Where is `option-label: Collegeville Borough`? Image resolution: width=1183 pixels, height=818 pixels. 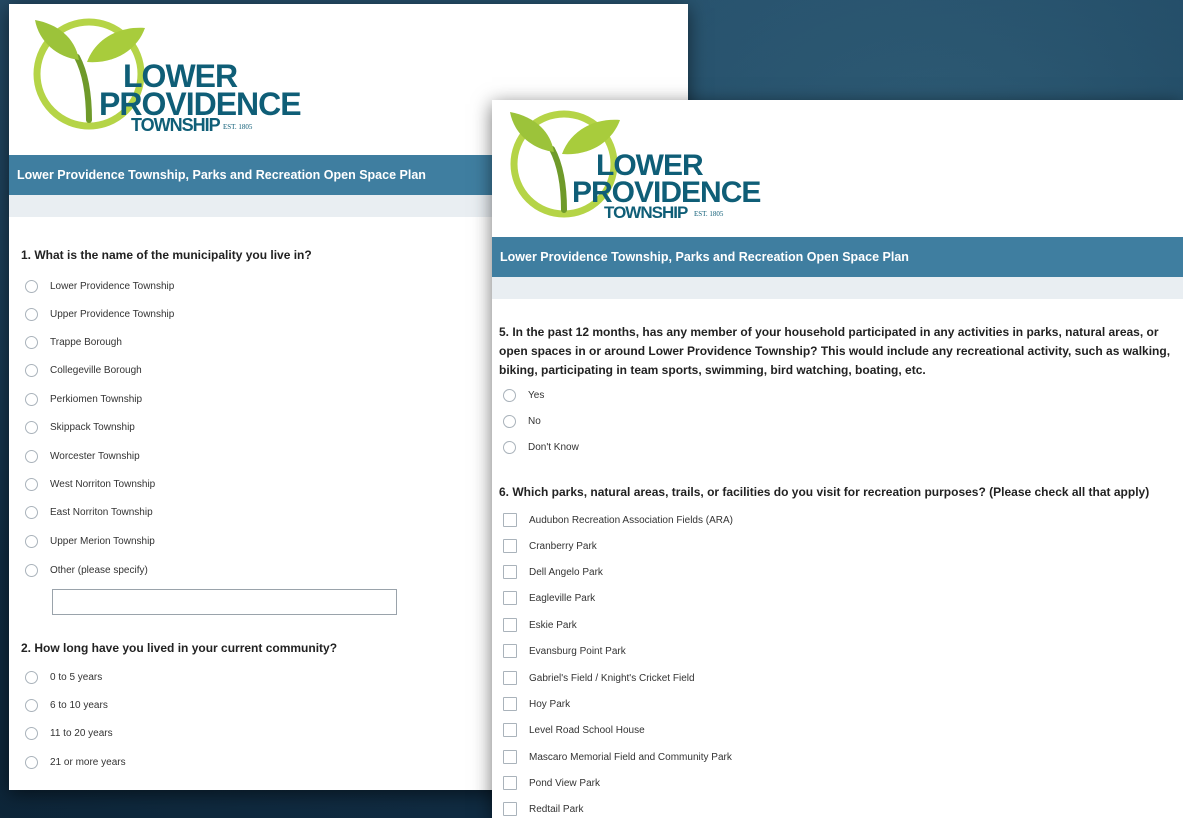
option-label: Collegeville Borough is located at coordinates (96, 370).